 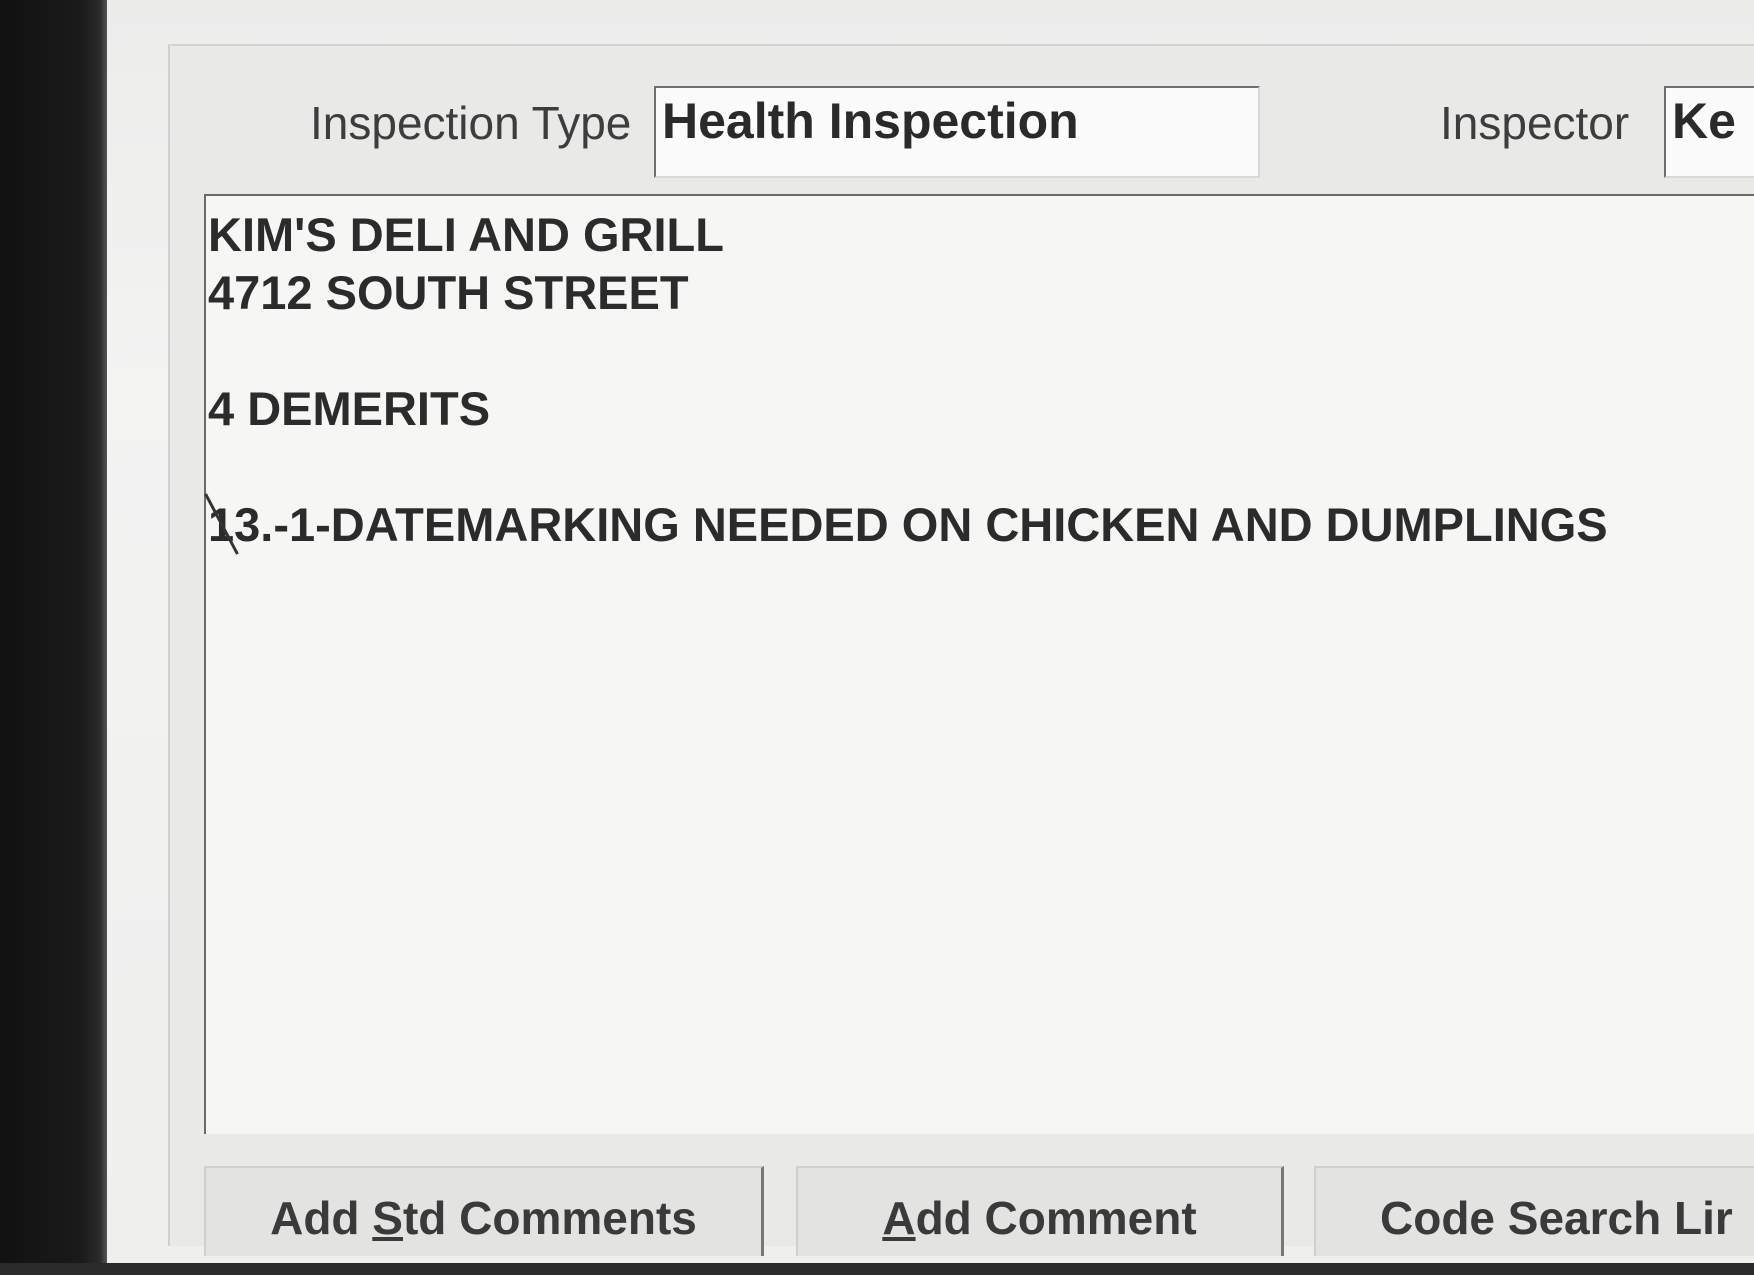 I want to click on inspector-label: Inspector, so click(x=1535, y=123).